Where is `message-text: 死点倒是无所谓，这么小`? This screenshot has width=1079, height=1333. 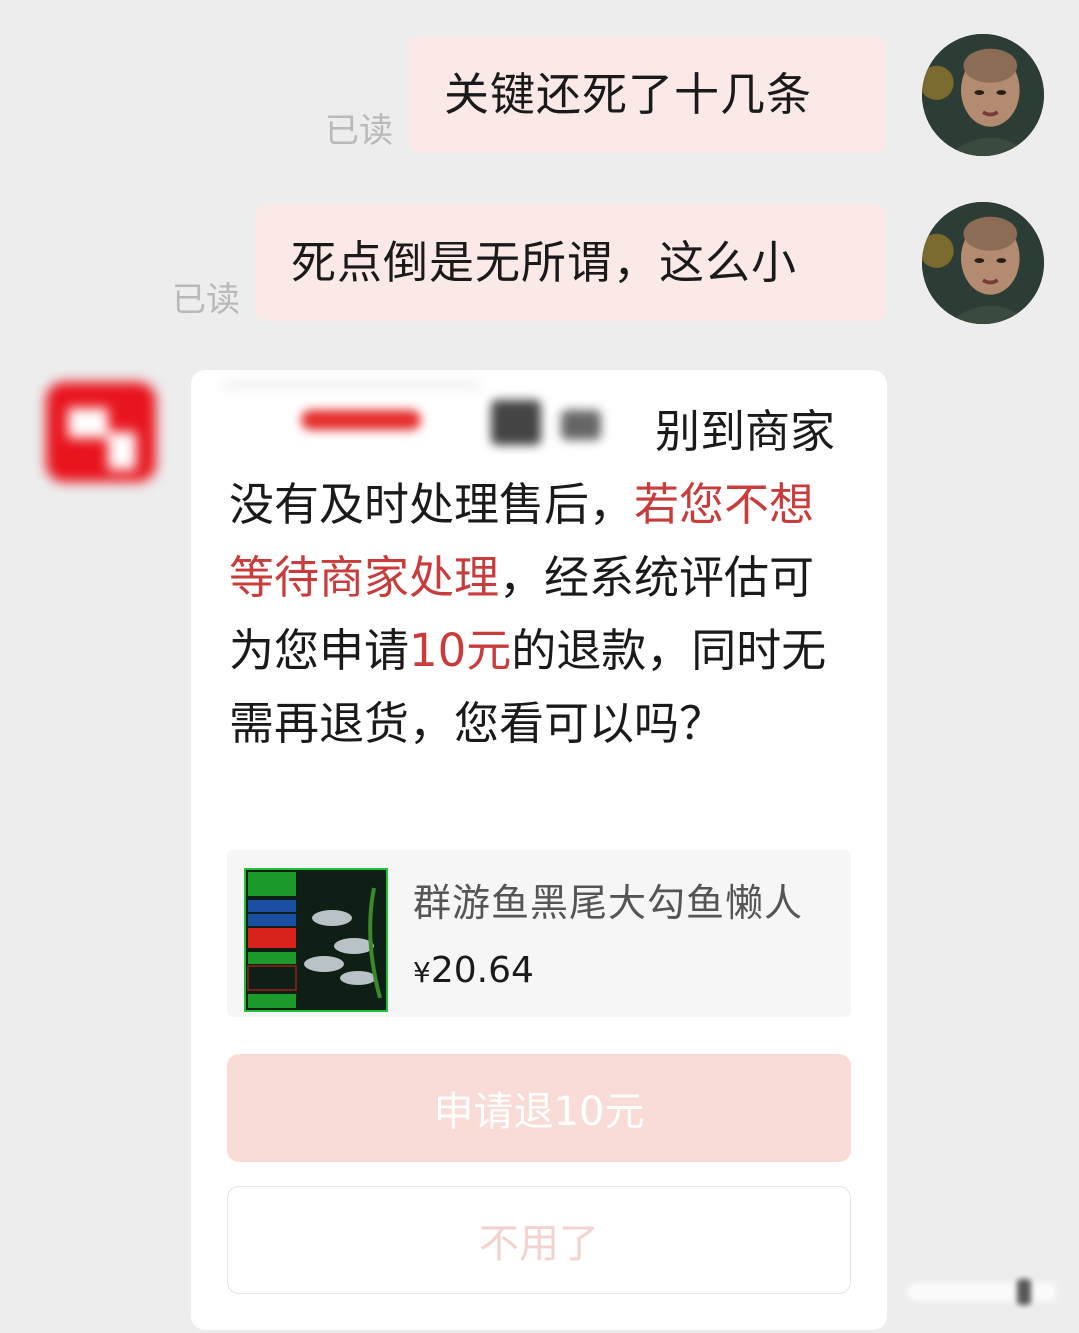
message-text: 死点倒是无所谓，这么小 is located at coordinates (544, 262).